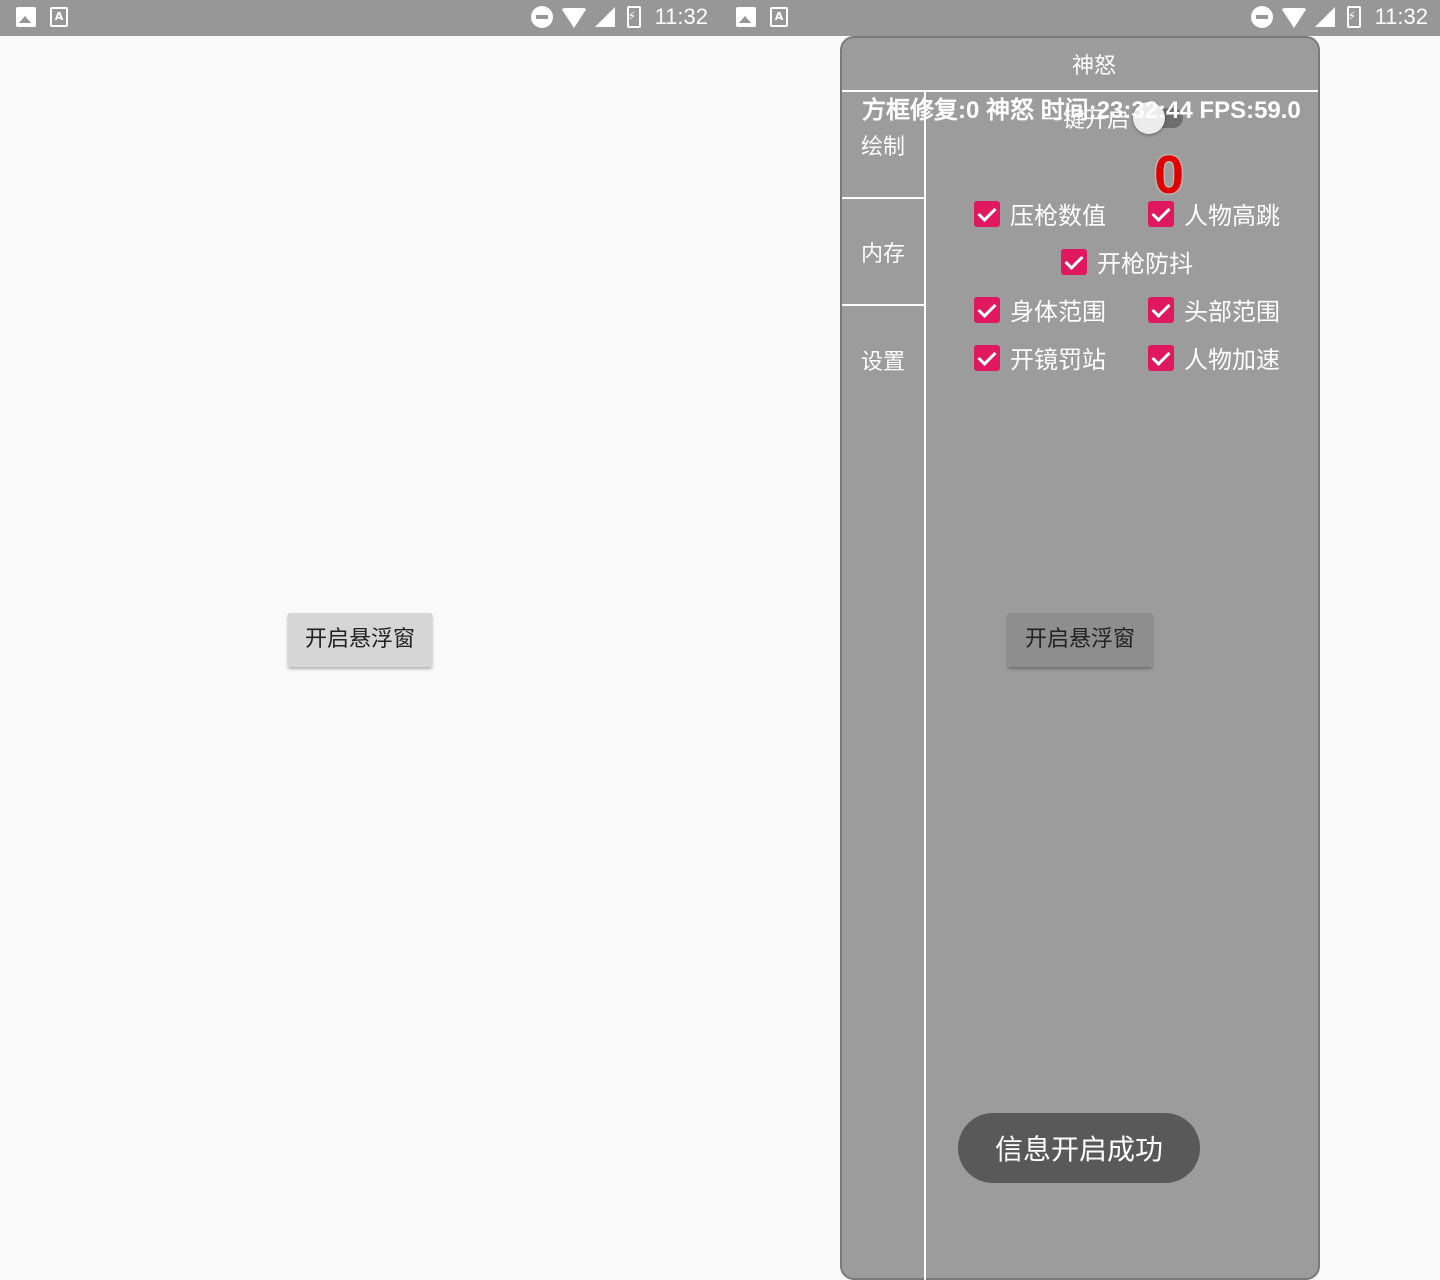  I want to click on option-head-range: 头部范围, so click(1214, 309).